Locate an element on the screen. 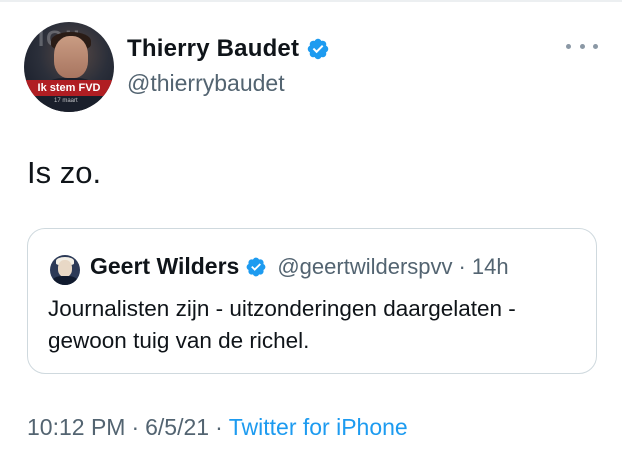 The height and width of the screenshot is (455, 622). quoted-time: 14h is located at coordinates (490, 266).